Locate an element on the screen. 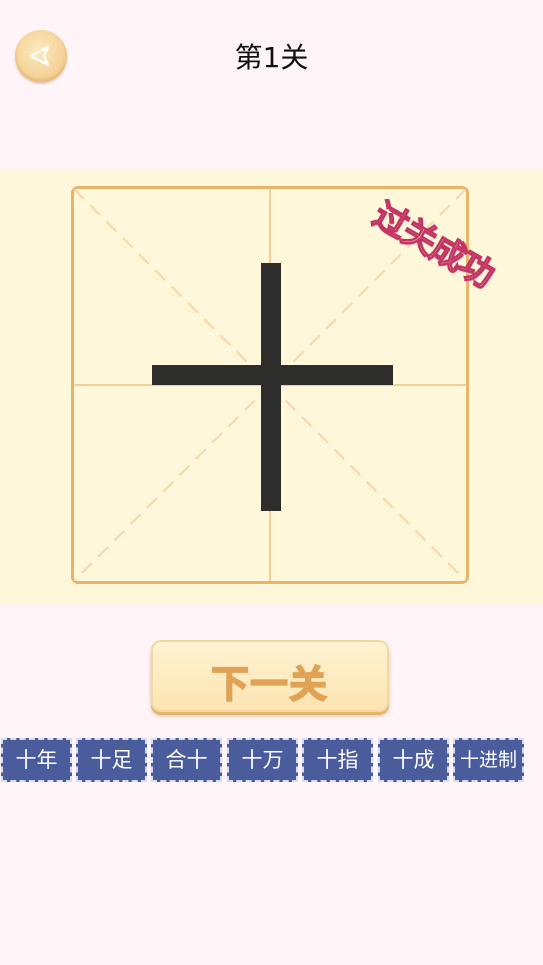 The image size is (543, 965). word-tile: 十年 is located at coordinates (36, 760).